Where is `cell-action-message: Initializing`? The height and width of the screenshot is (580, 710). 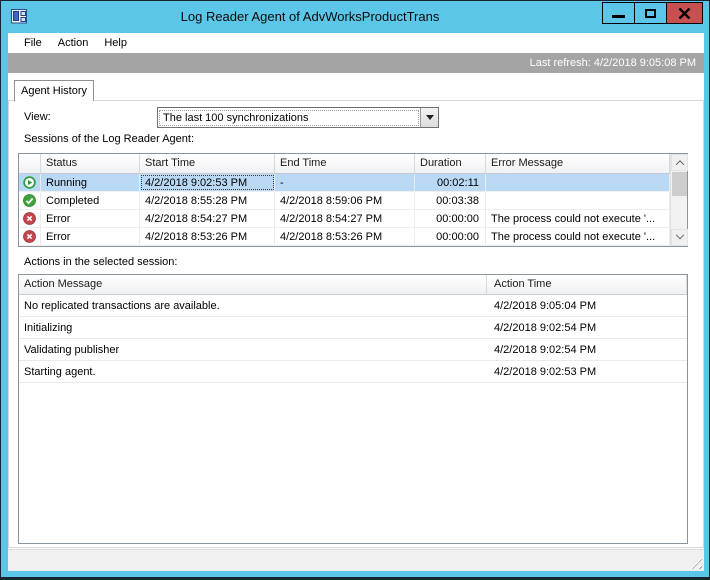
cell-action-message: Initializing is located at coordinates (48, 327).